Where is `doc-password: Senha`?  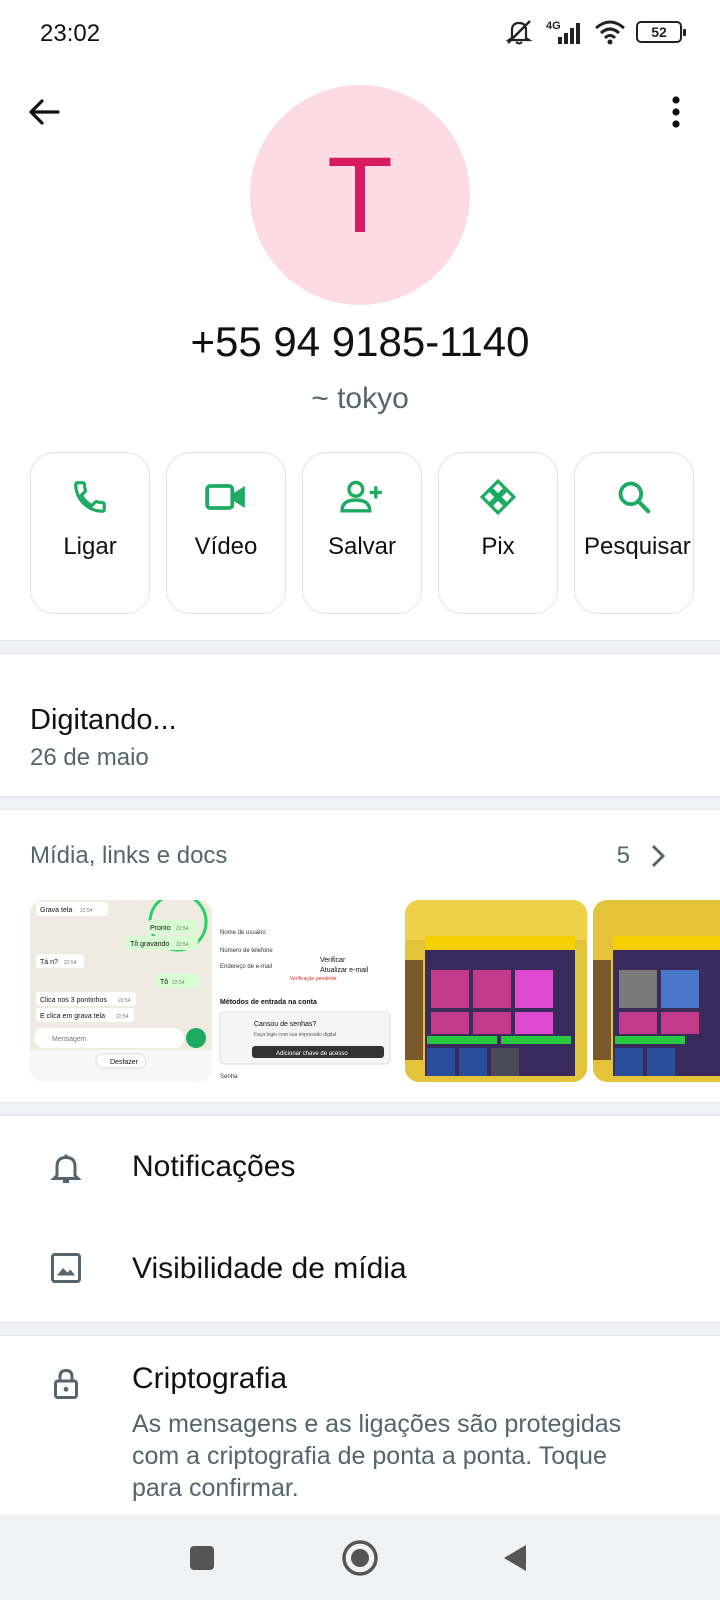 doc-password: Senha is located at coordinates (229, 1077).